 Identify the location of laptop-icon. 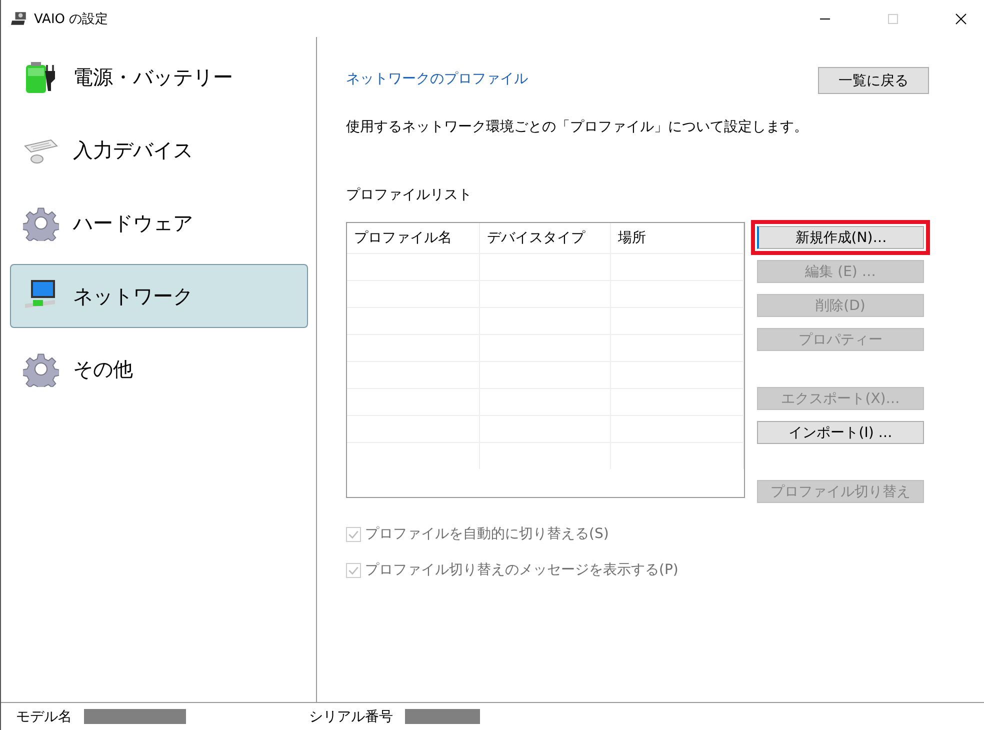
(19, 18).